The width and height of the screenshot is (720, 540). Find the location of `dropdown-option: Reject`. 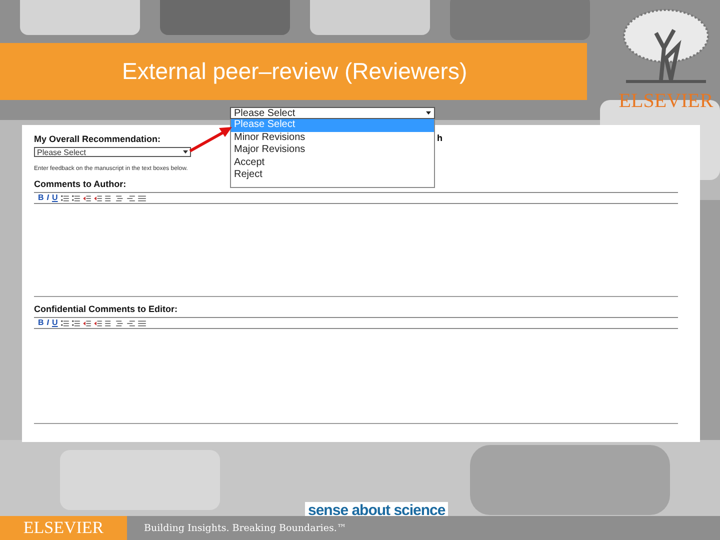

dropdown-option: Reject is located at coordinates (332, 175).